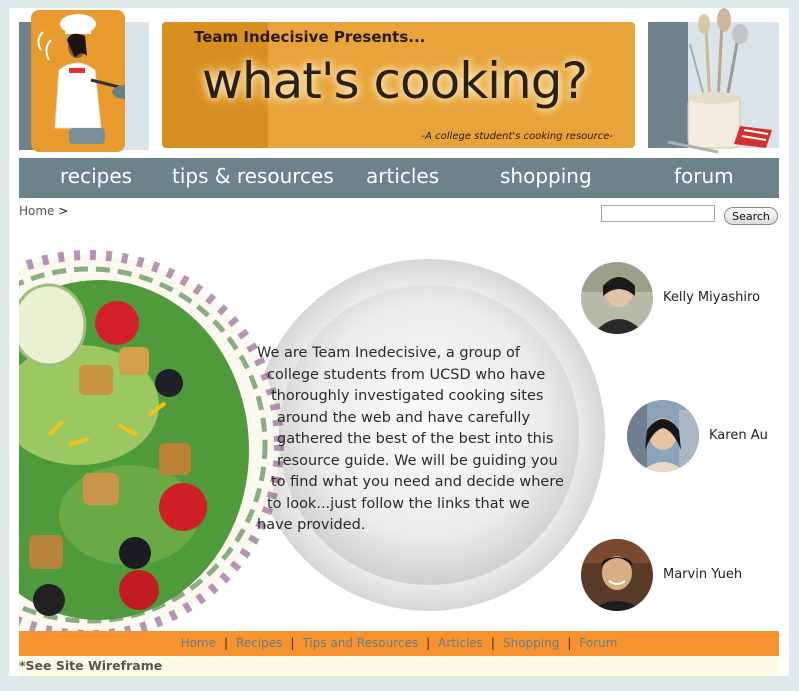 The height and width of the screenshot is (691, 799). I want to click on footer-link-articles: Articles, so click(460, 643).